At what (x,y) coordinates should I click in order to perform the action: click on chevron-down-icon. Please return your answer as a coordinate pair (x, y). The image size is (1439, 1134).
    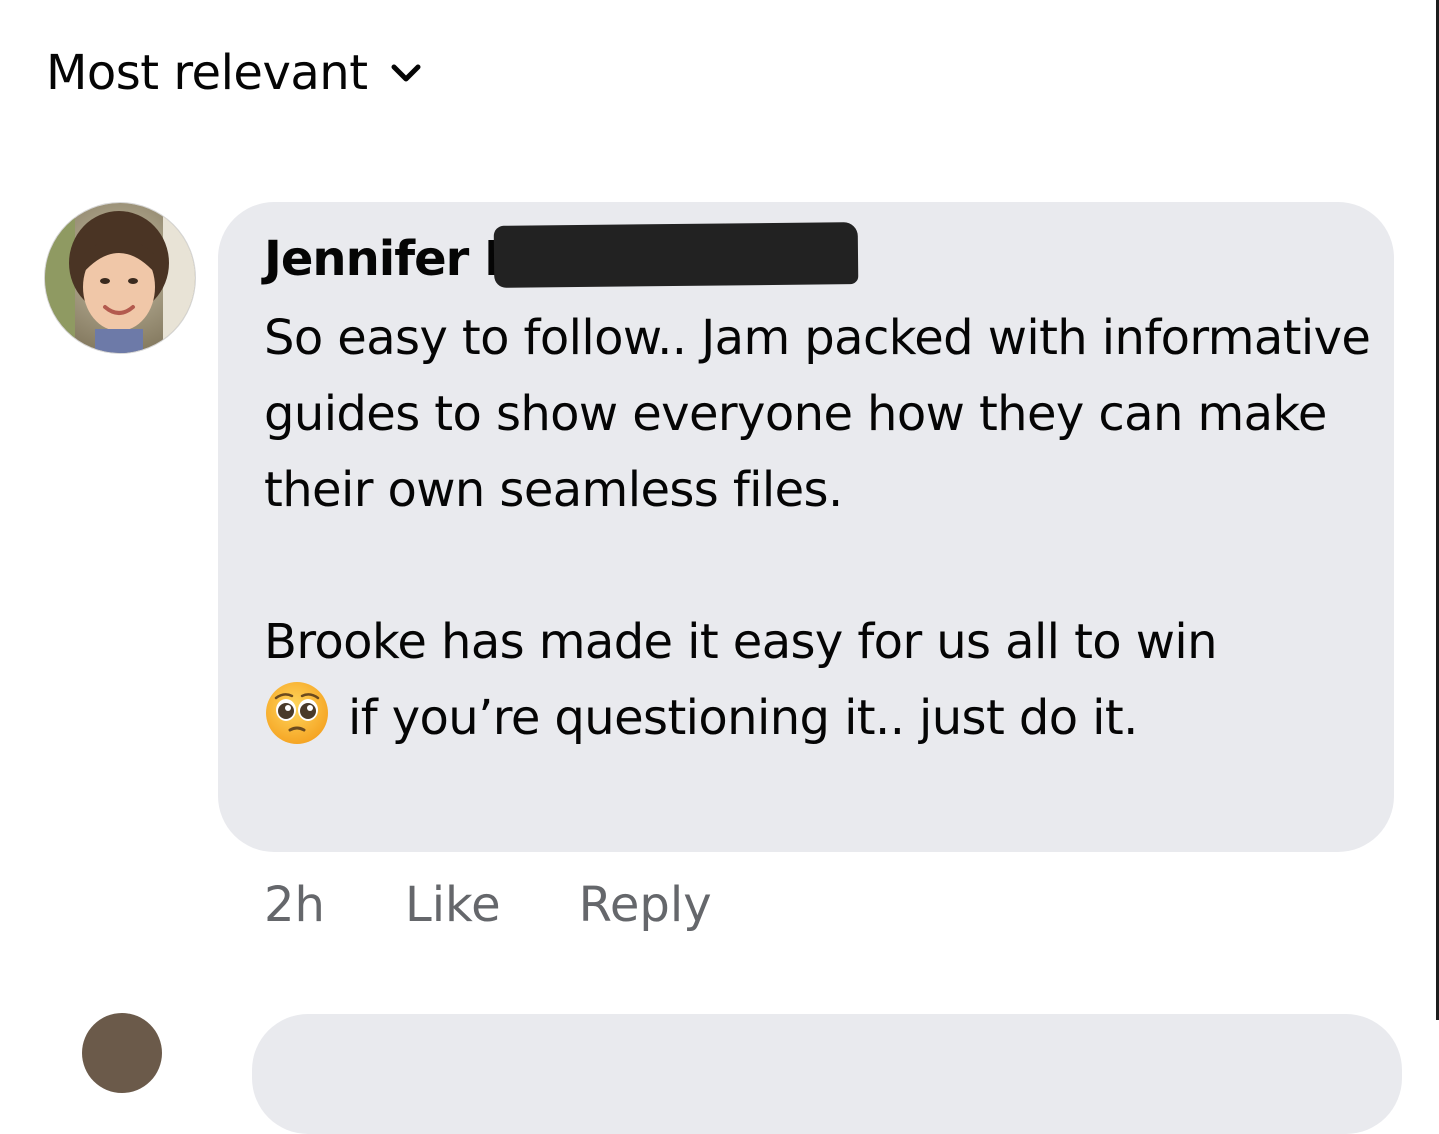
    Looking at the image, I should click on (406, 73).